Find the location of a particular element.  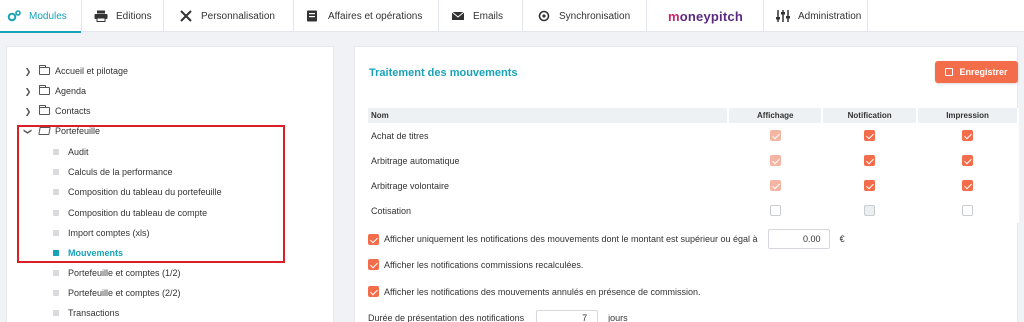

table-row: Arbitrage automatique is located at coordinates (693, 160).